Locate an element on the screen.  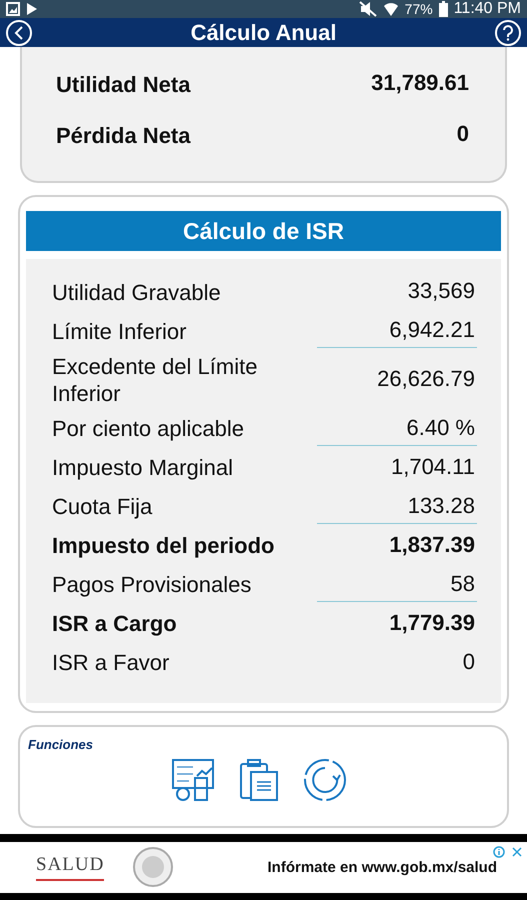
question-mark-icon is located at coordinates (508, 32).